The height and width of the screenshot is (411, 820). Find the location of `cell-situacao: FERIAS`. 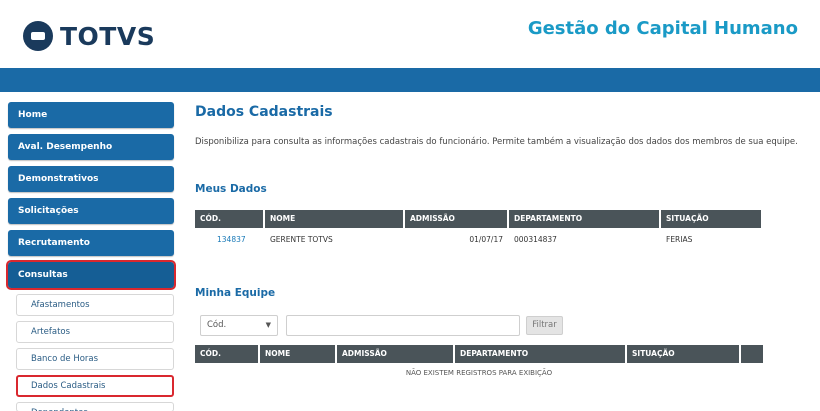

cell-situacao: FERIAS is located at coordinates (679, 239).